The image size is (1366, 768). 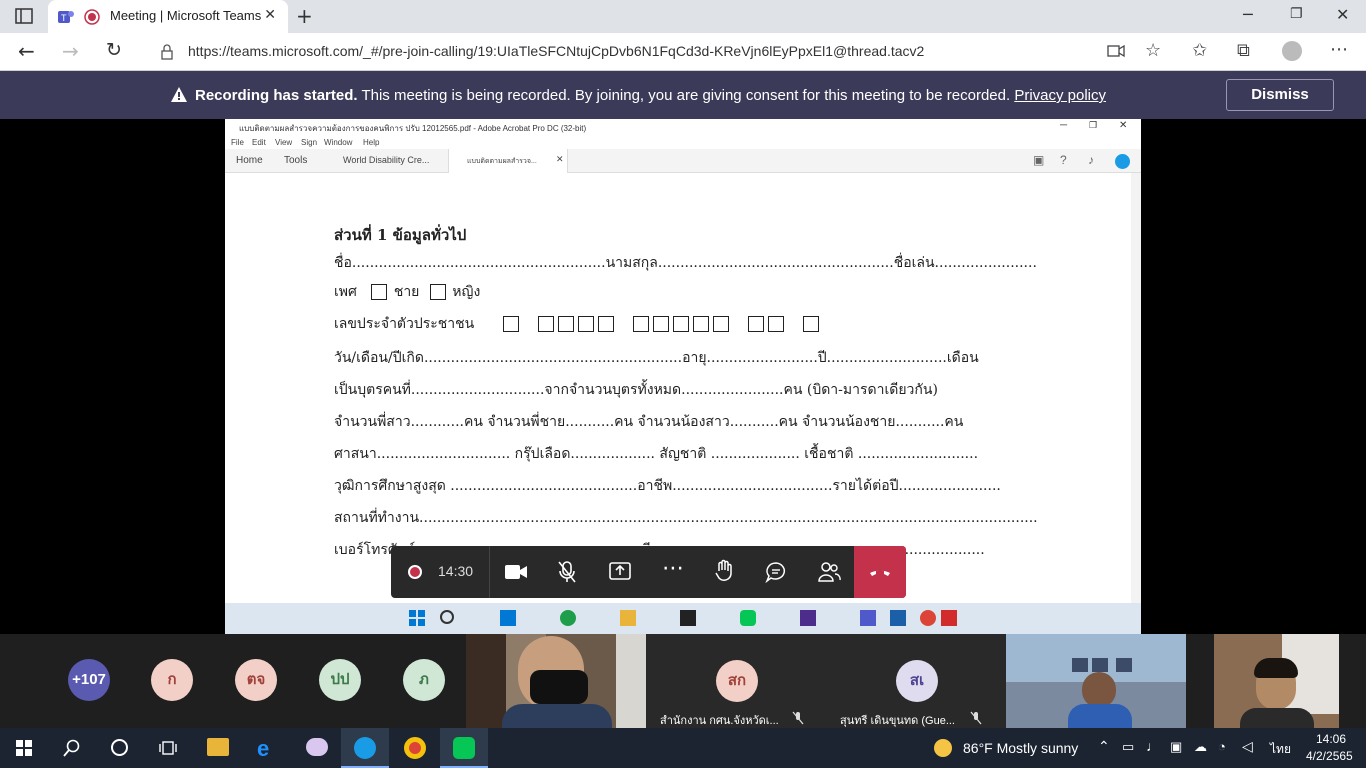 I want to click on chrome-icon, so click(x=415, y=748).